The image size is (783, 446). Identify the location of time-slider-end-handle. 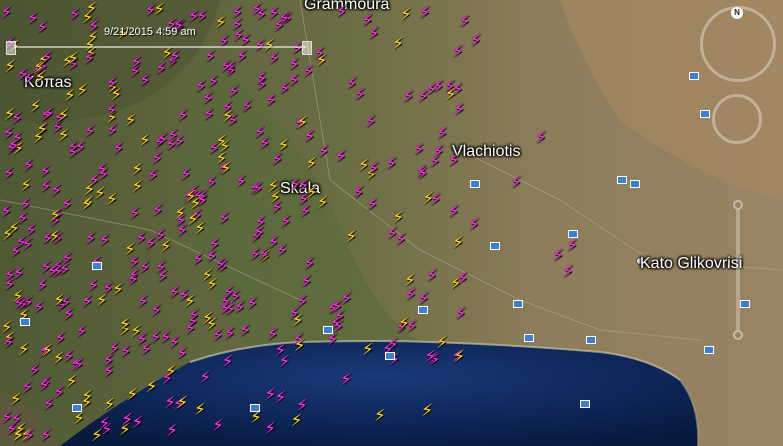
(307, 48).